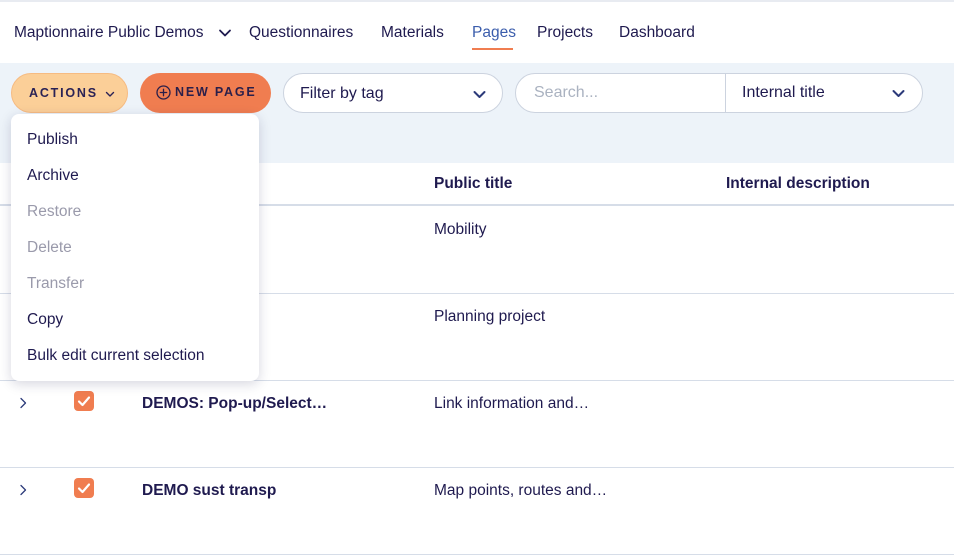 The image size is (954, 555). Describe the element at coordinates (54, 211) in the screenshot. I see `menu-item-restore: Restore` at that location.